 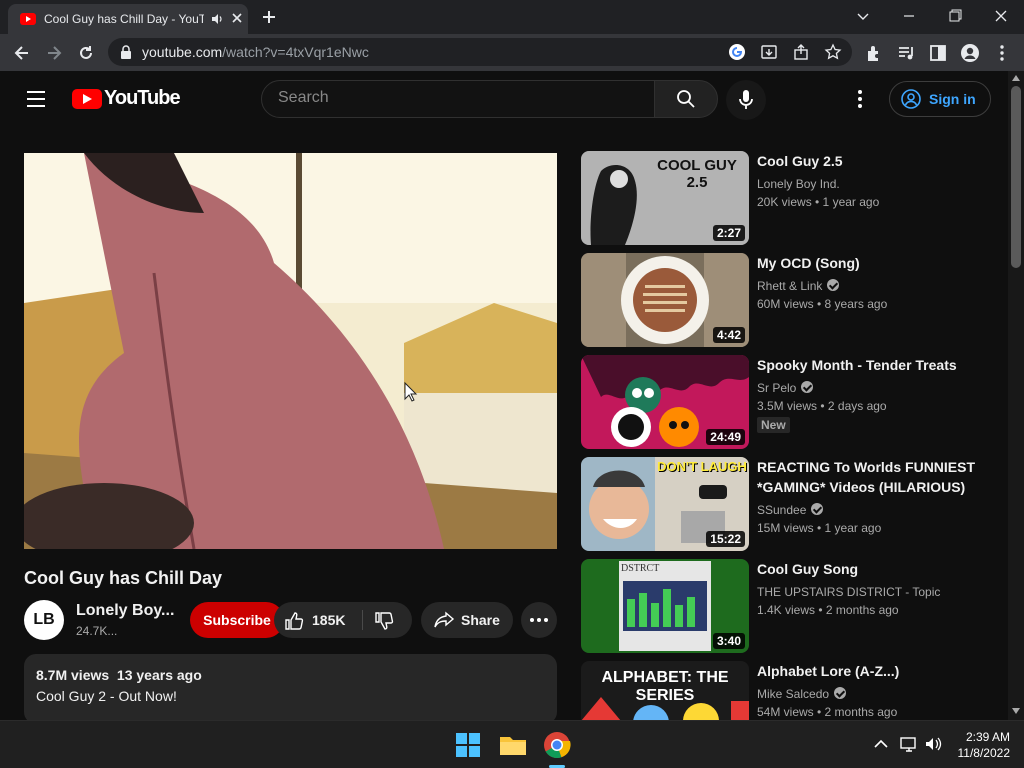 I want to click on related-channel: THE UPSTAIRS DISTRICT - Topic, so click(x=848, y=592).